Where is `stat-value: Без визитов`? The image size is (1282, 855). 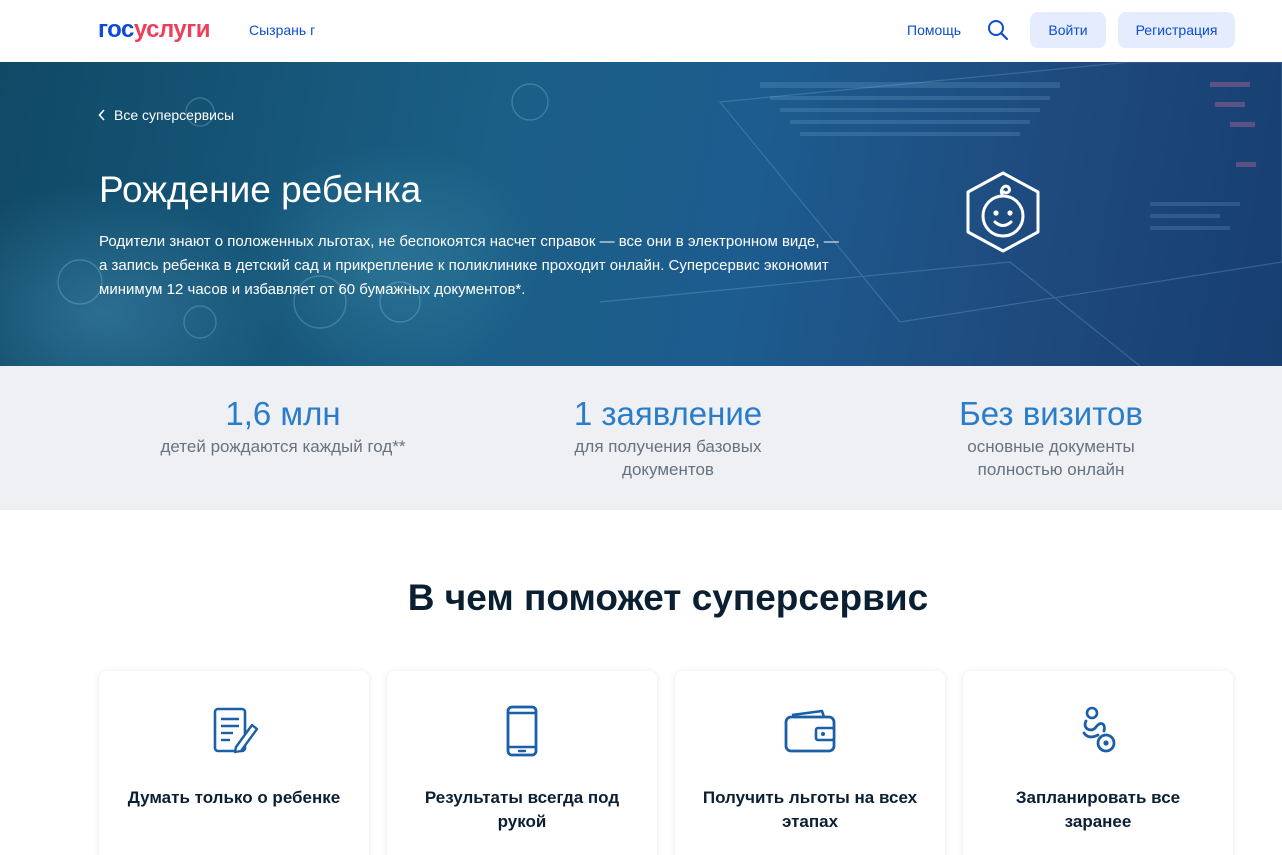
stat-value: Без визитов is located at coordinates (1051, 413).